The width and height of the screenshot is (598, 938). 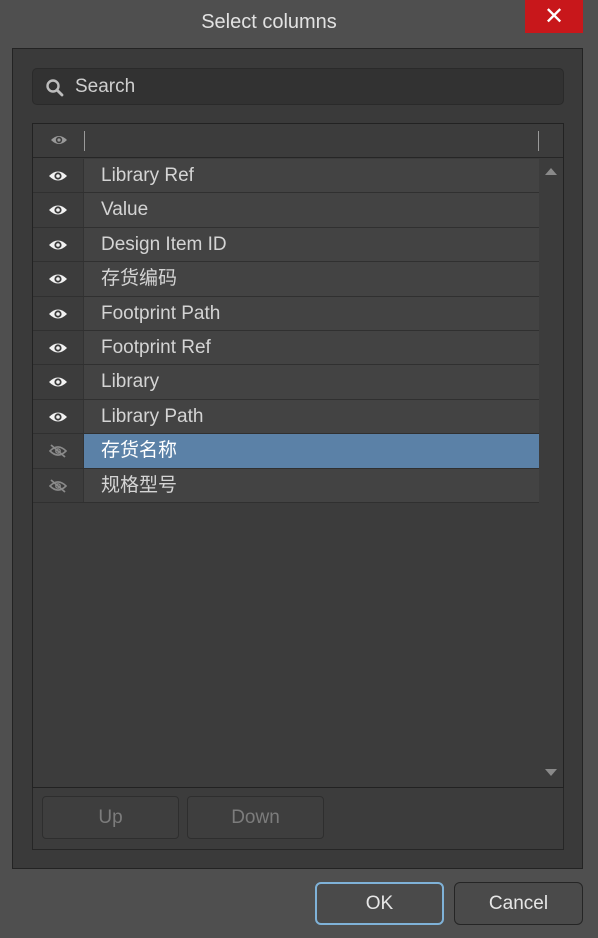 What do you see at coordinates (55, 88) in the screenshot?
I see `search-icon` at bounding box center [55, 88].